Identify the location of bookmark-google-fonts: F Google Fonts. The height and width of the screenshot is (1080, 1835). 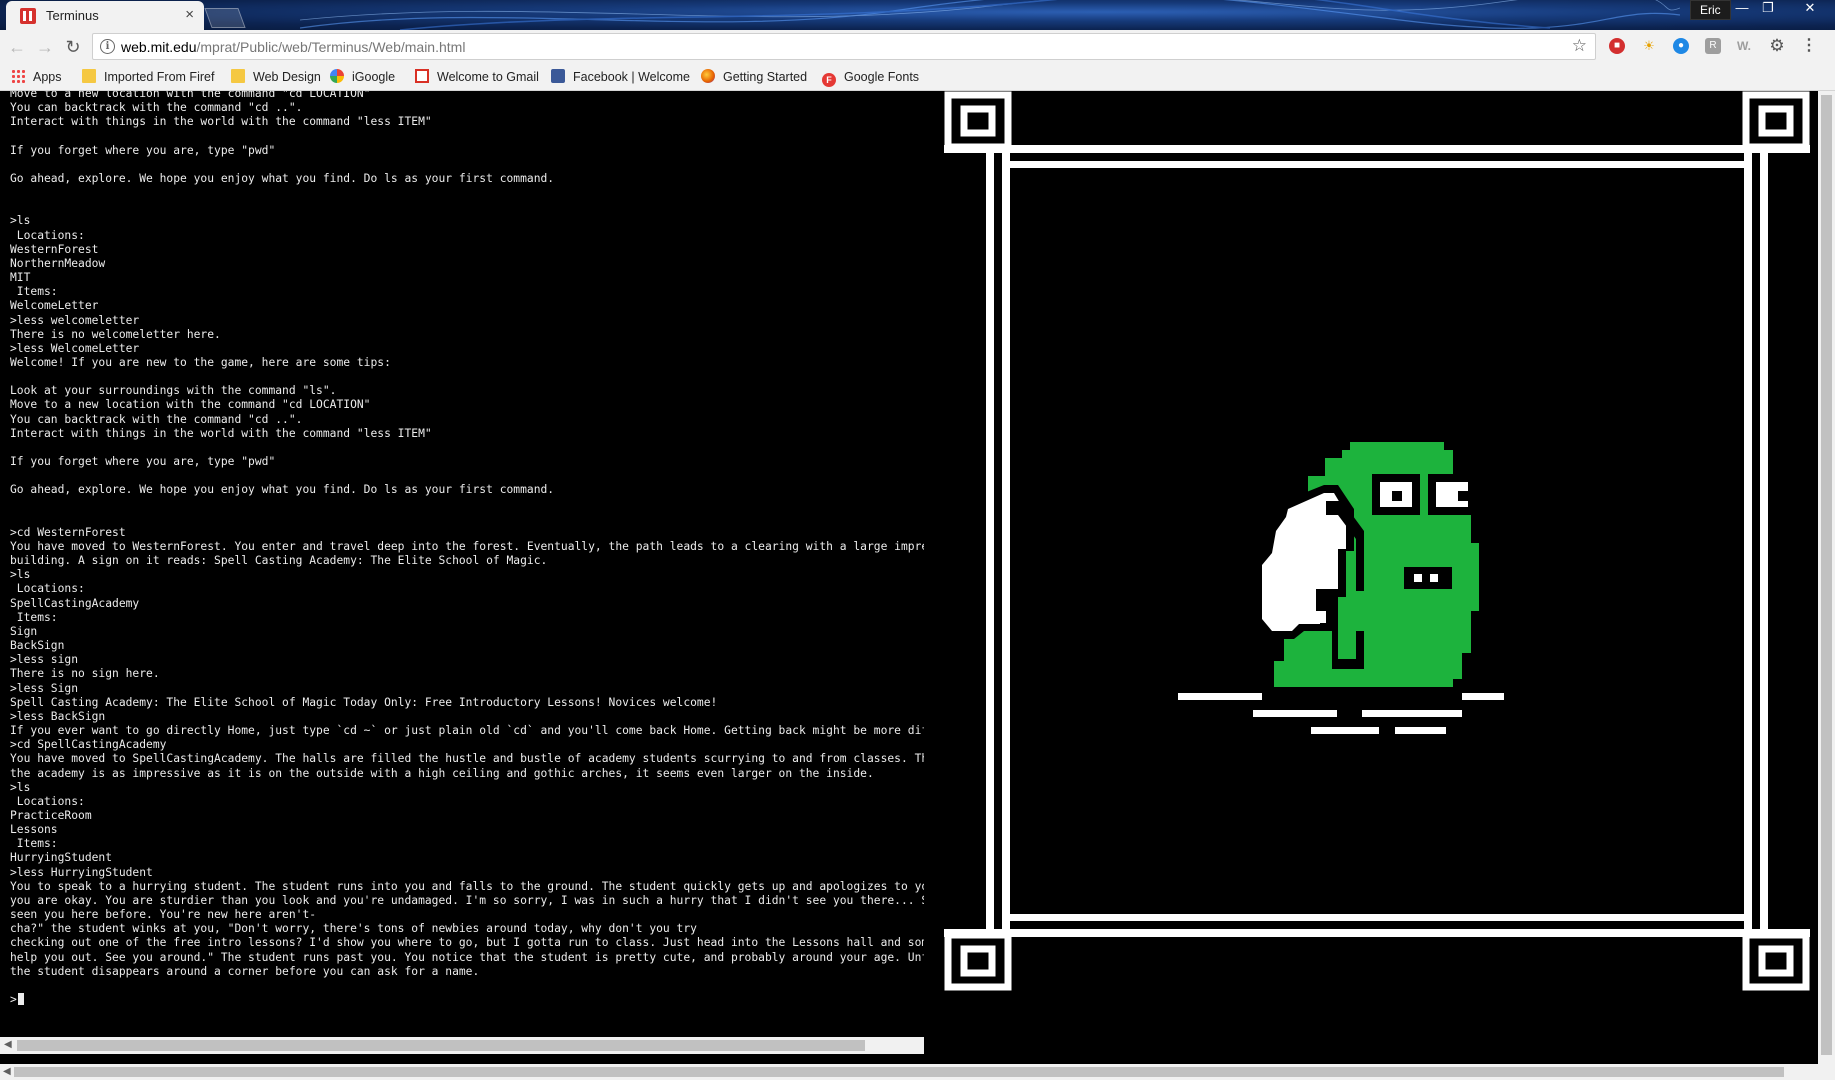
(871, 77).